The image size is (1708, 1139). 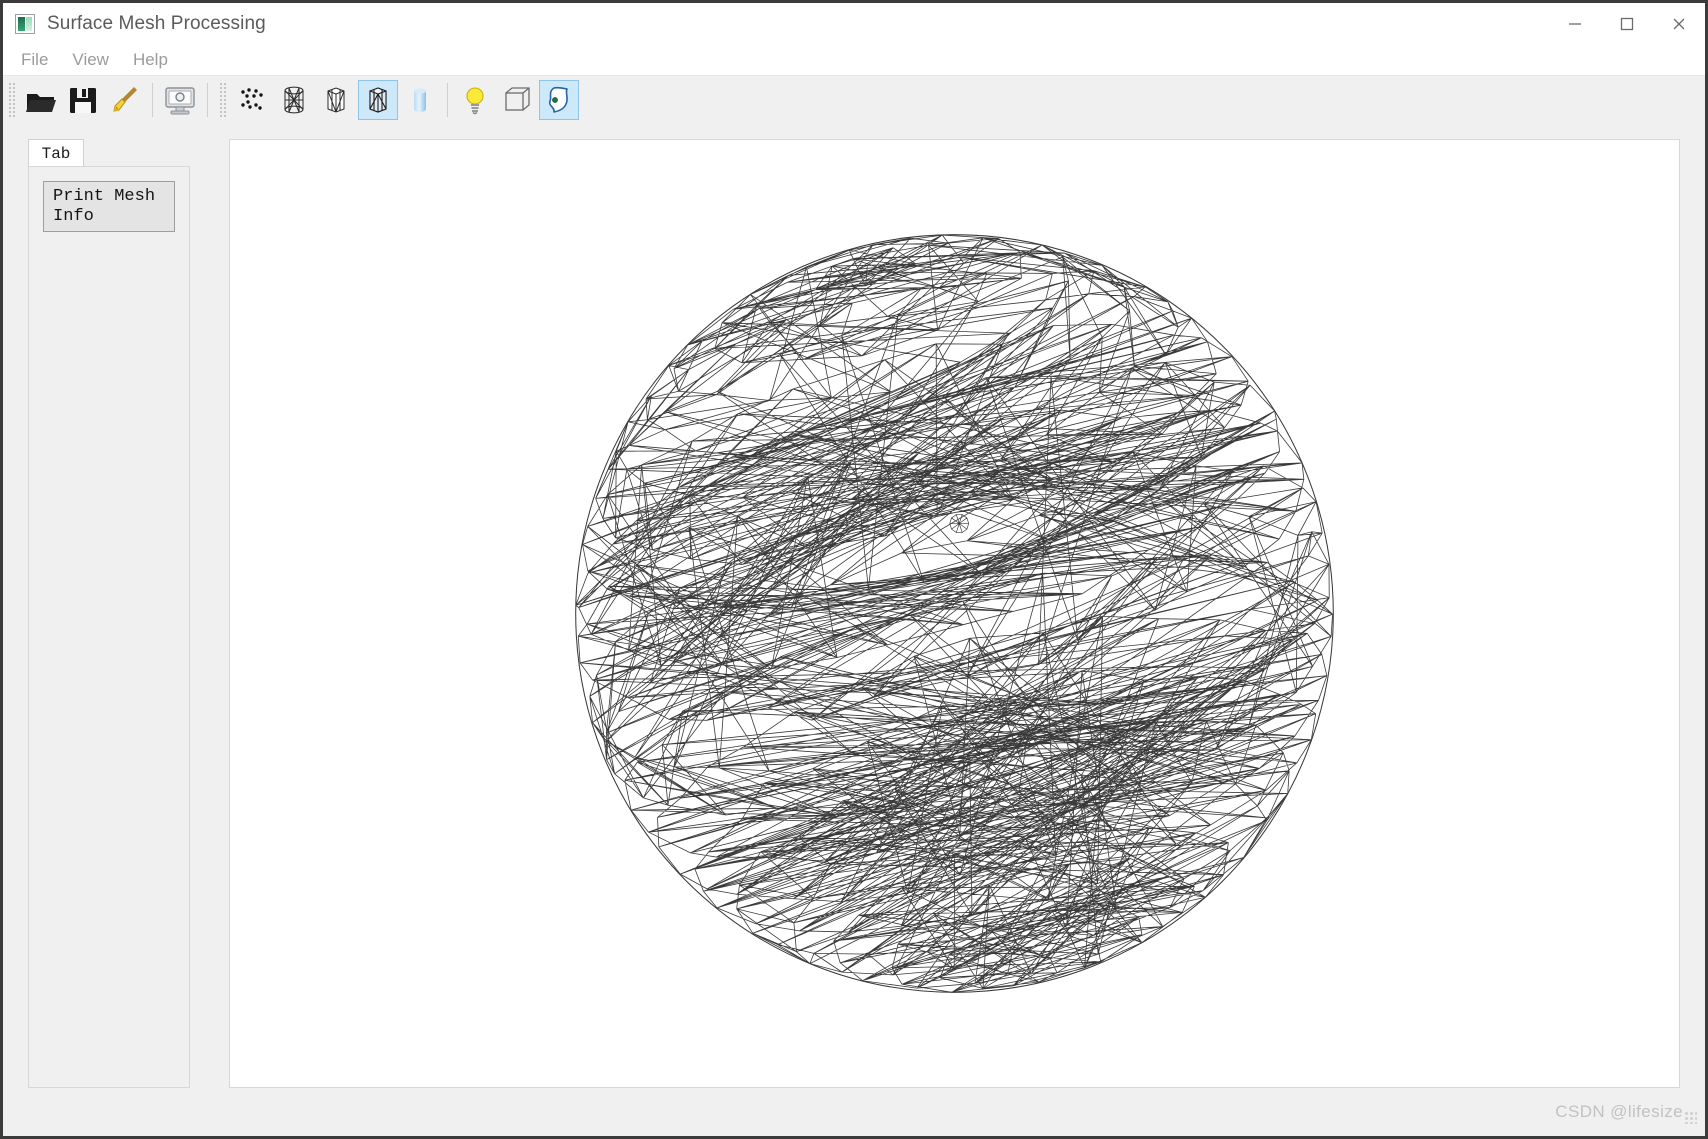 I want to click on window-title: Surface Mesh Processing, so click(x=156, y=23).